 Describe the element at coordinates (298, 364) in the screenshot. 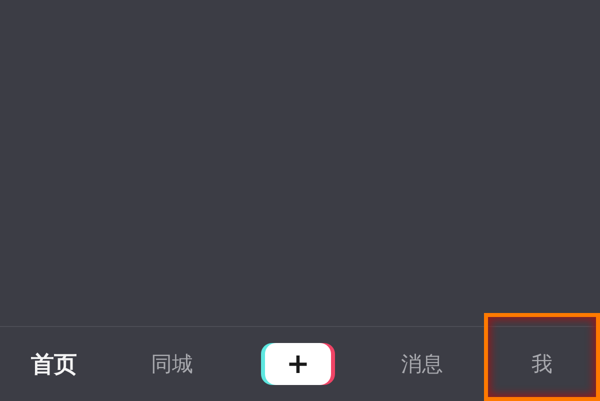

I see `create-button: +` at that location.